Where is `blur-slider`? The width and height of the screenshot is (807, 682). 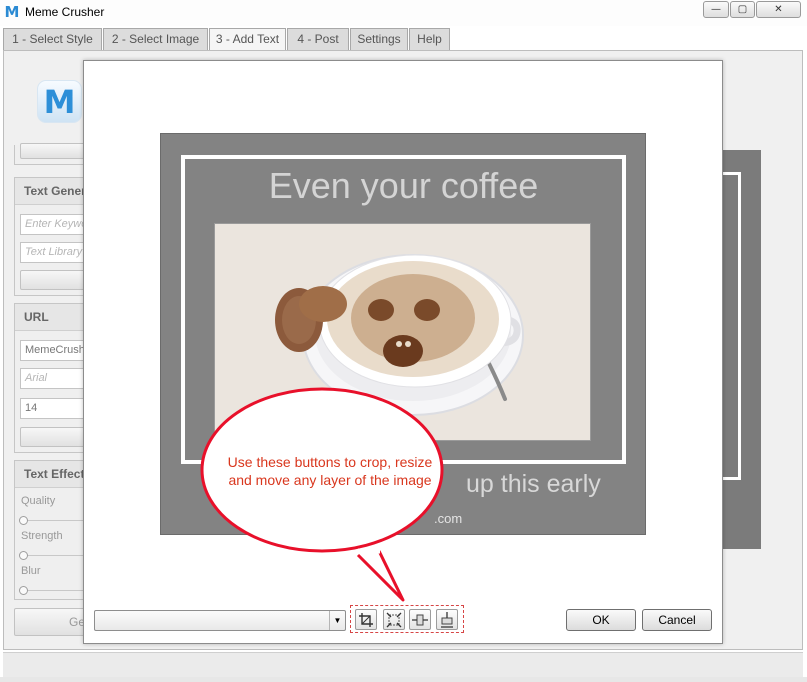
blur-slider is located at coordinates (53, 590).